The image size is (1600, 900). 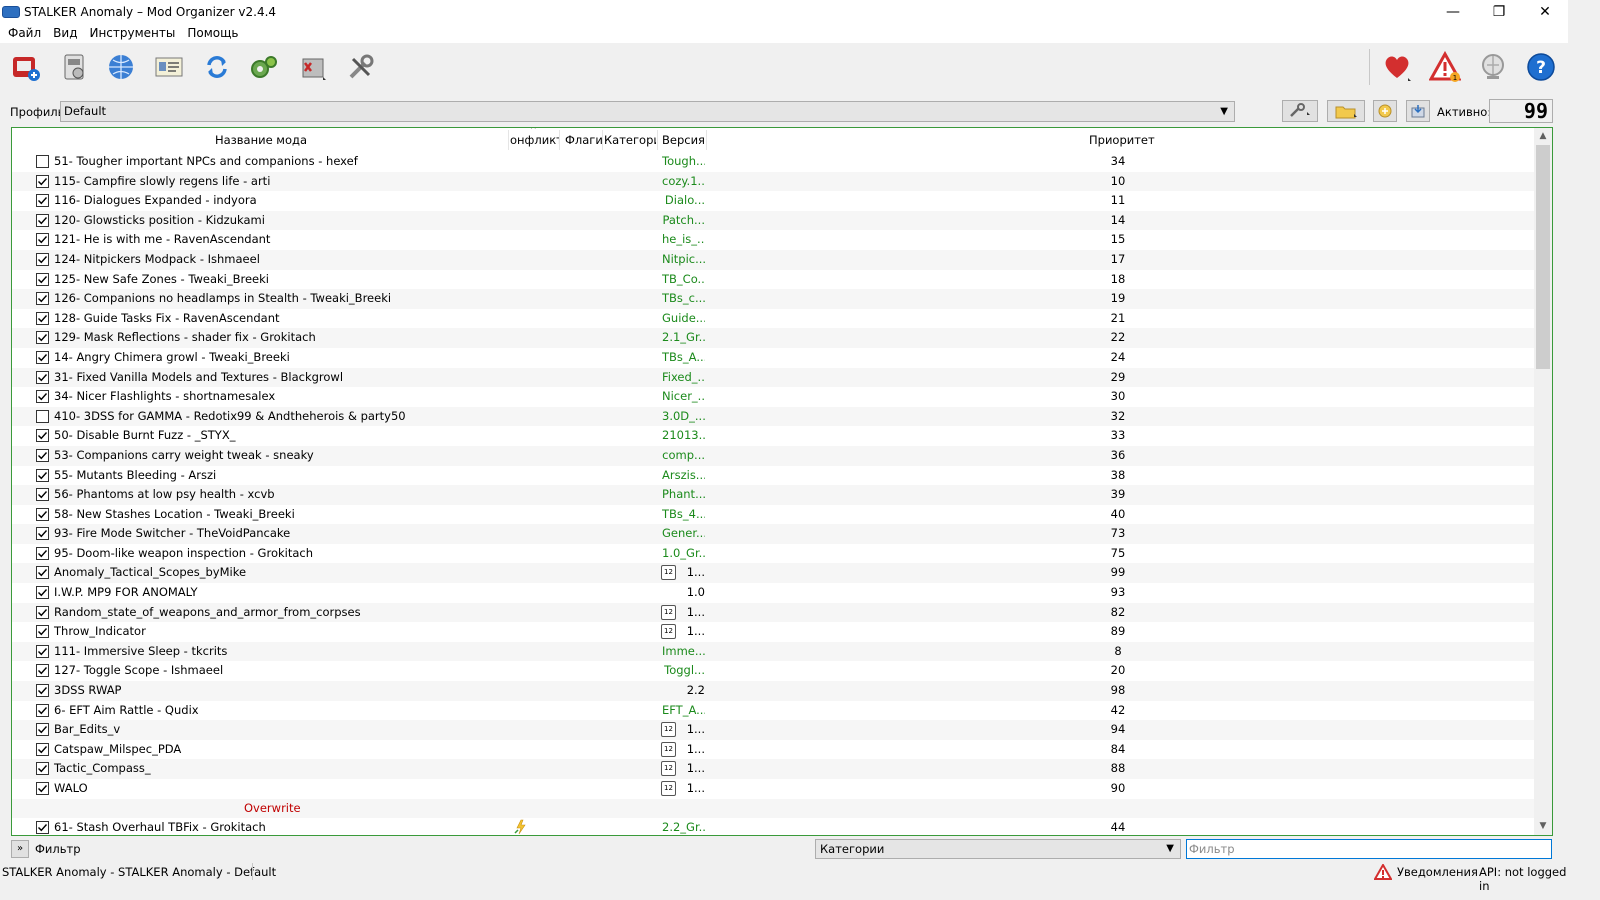 I want to click on column-header-flags: Флаги, so click(x=584, y=140).